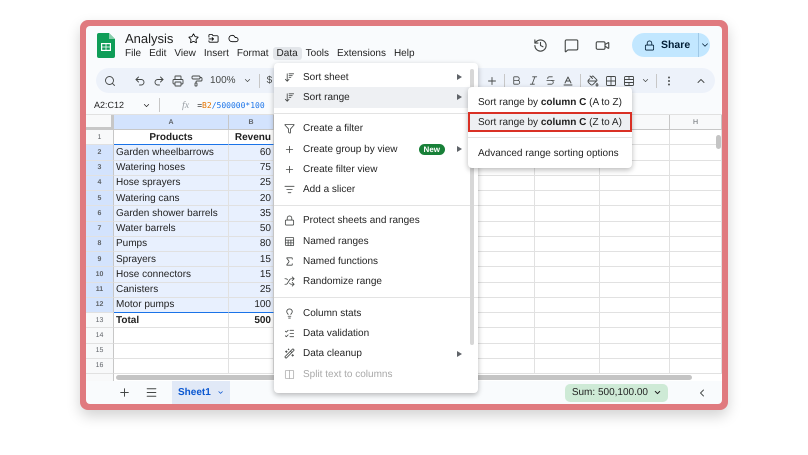 This screenshot has height=455, width=808. What do you see at coordinates (133, 53) in the screenshot?
I see `menu-item: File` at bounding box center [133, 53].